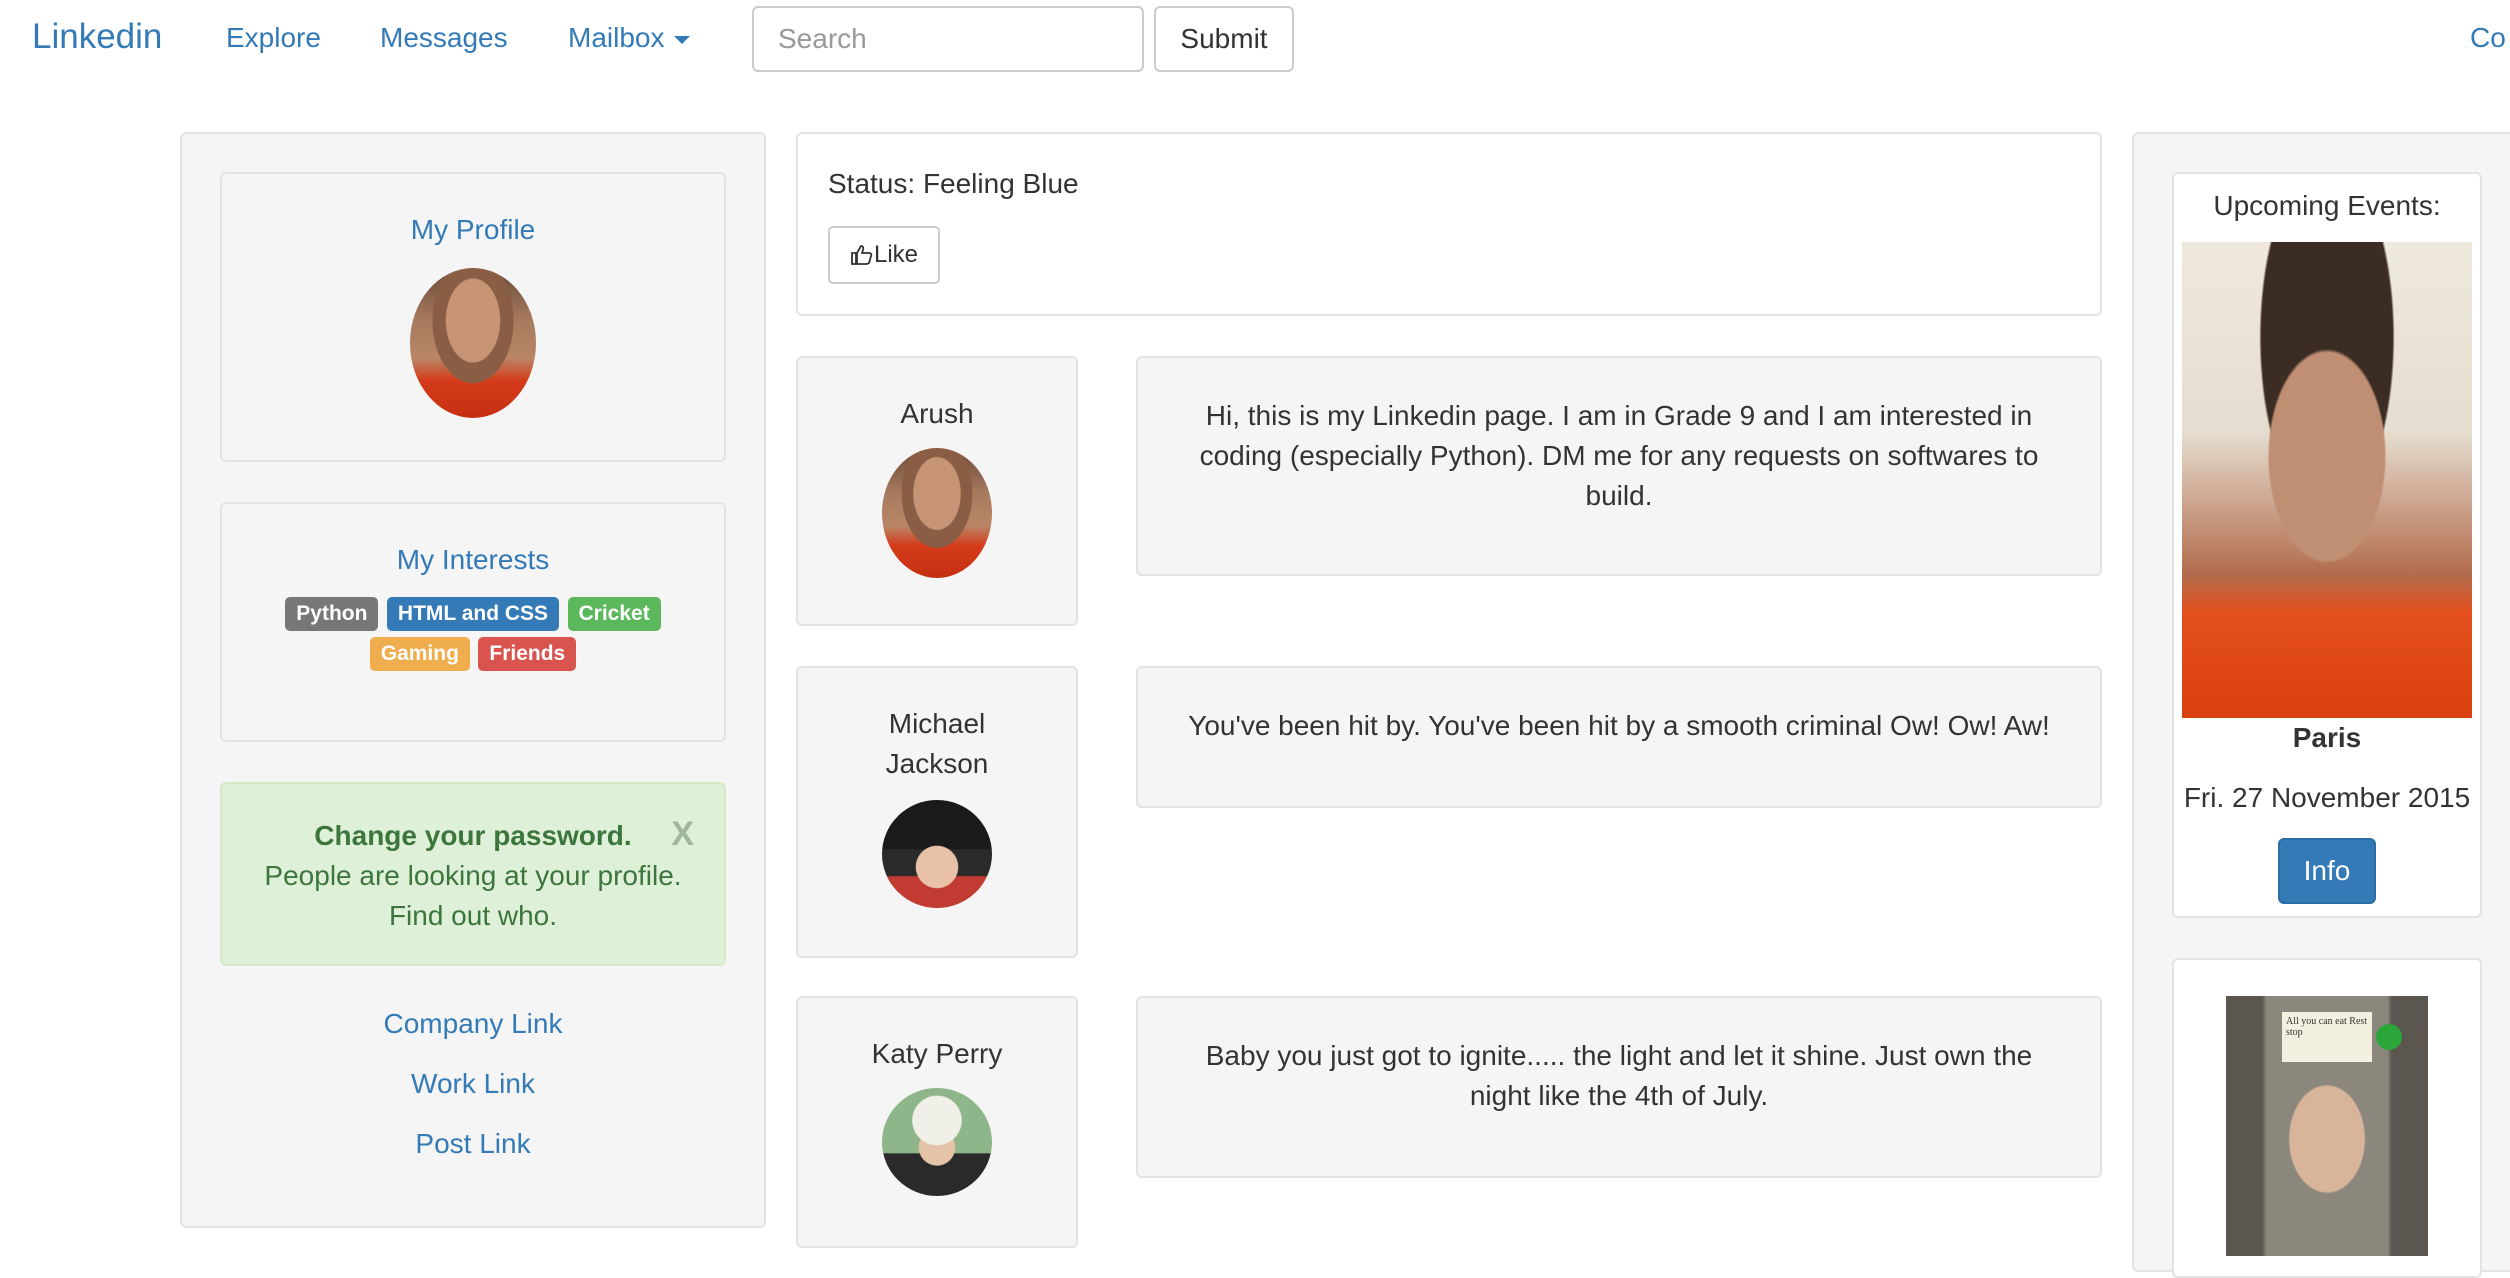 This screenshot has width=2510, height=1278. I want to click on events-title: Upcoming Events:, so click(2327, 205).